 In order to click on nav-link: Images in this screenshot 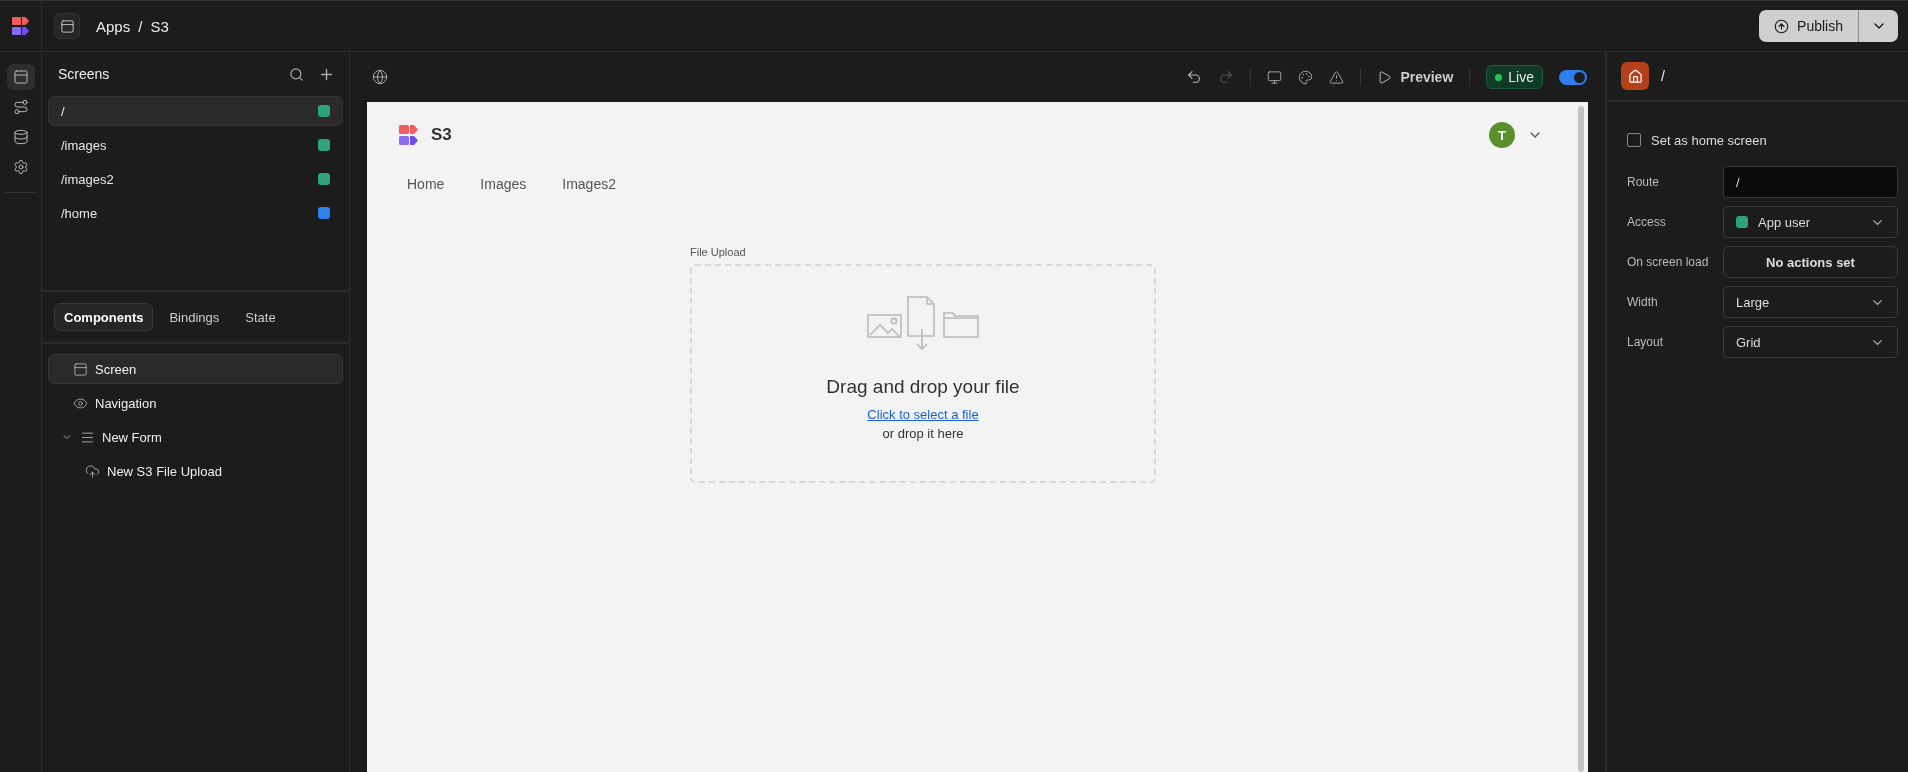, I will do `click(503, 184)`.